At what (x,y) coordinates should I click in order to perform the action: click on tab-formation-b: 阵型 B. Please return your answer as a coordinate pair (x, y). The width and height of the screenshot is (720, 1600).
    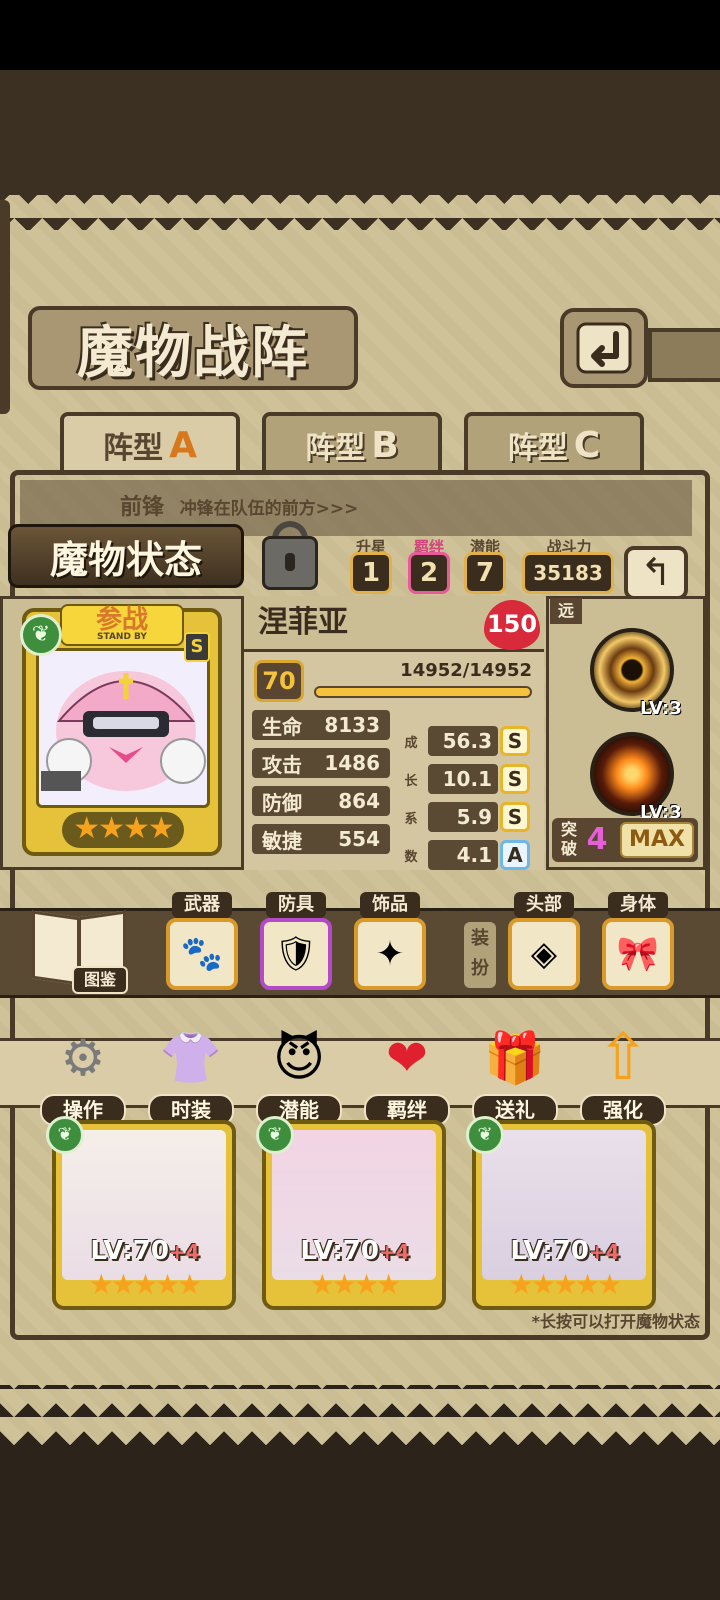
    Looking at the image, I should click on (352, 443).